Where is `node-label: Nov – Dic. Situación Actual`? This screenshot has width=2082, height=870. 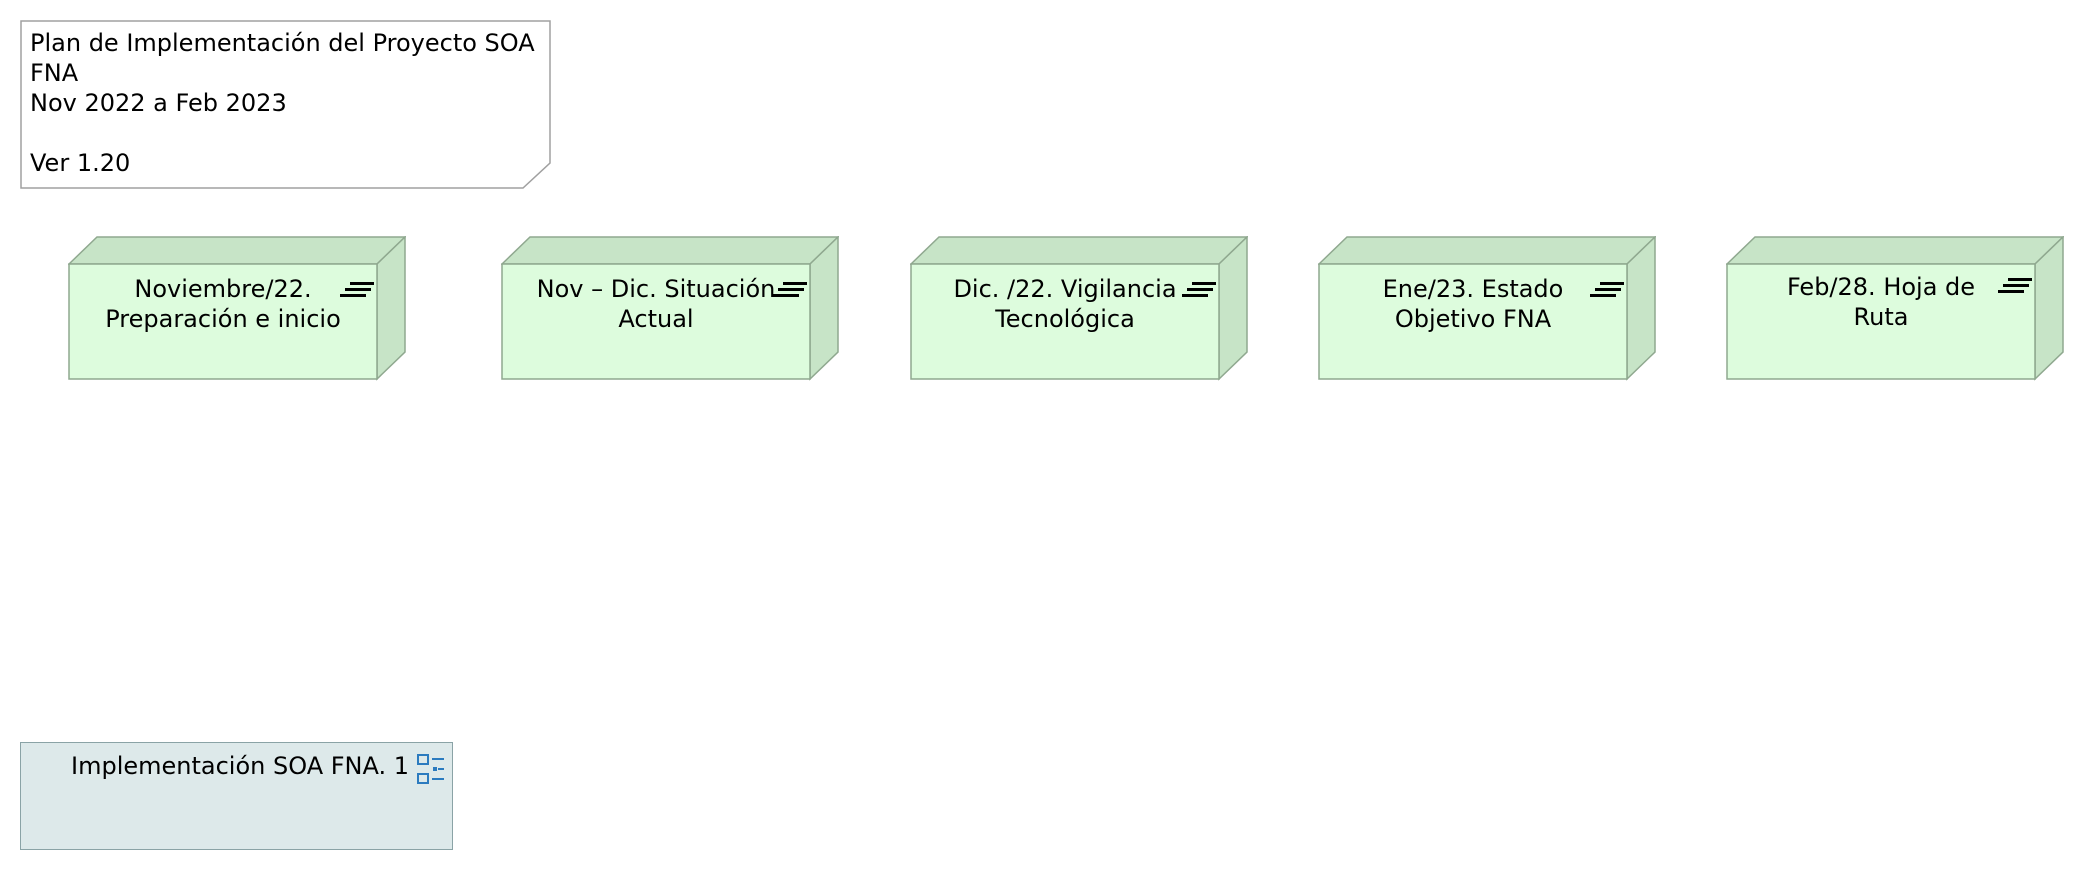
node-label: Nov – Dic. Situación Actual is located at coordinates (656, 304).